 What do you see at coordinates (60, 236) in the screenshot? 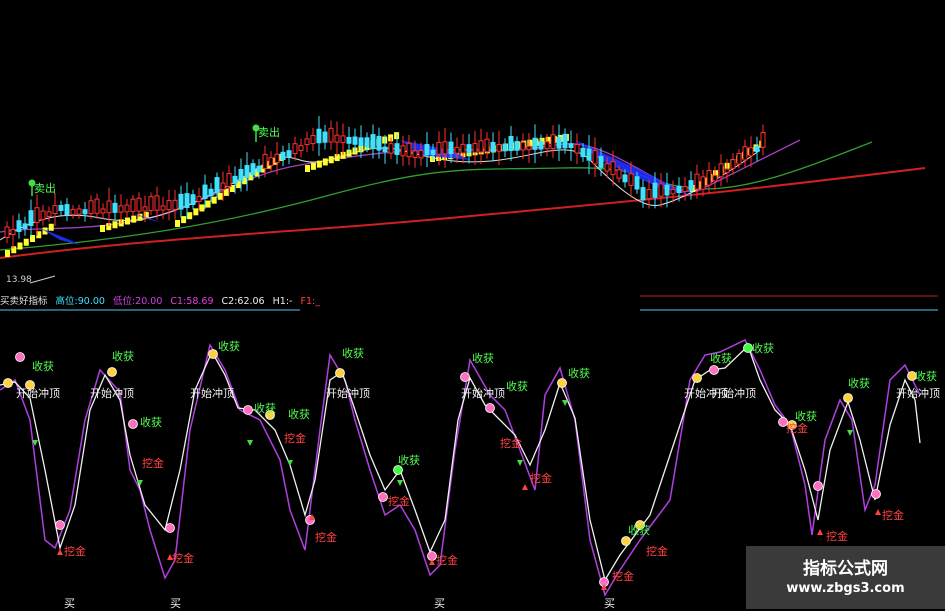
I see `ribbon-blue-area` at bounding box center [60, 236].